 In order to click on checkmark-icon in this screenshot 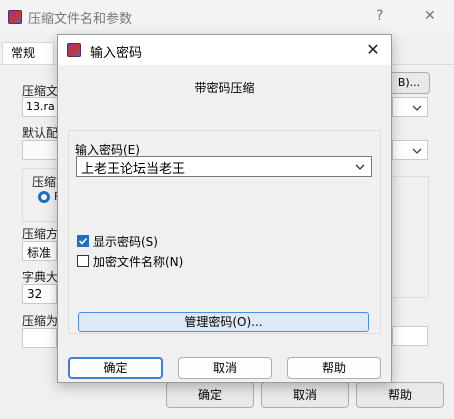, I will do `click(83, 241)`.